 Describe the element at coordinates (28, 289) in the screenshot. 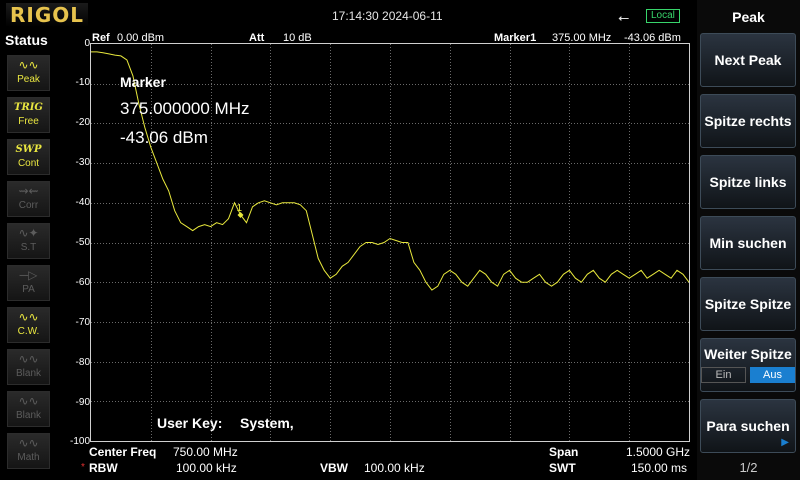

I see `status-label: PA` at that location.